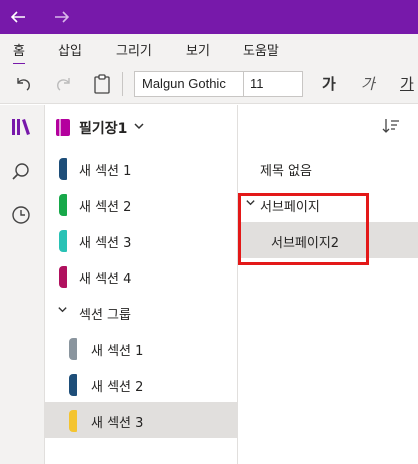  What do you see at coordinates (122, 84) in the screenshot?
I see `toolbar-divider` at bounding box center [122, 84].